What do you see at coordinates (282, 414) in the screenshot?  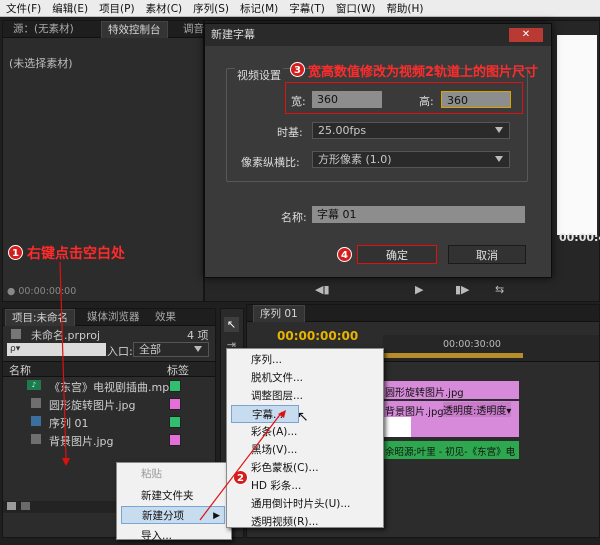 I see `arrow-2-head` at bounding box center [282, 414].